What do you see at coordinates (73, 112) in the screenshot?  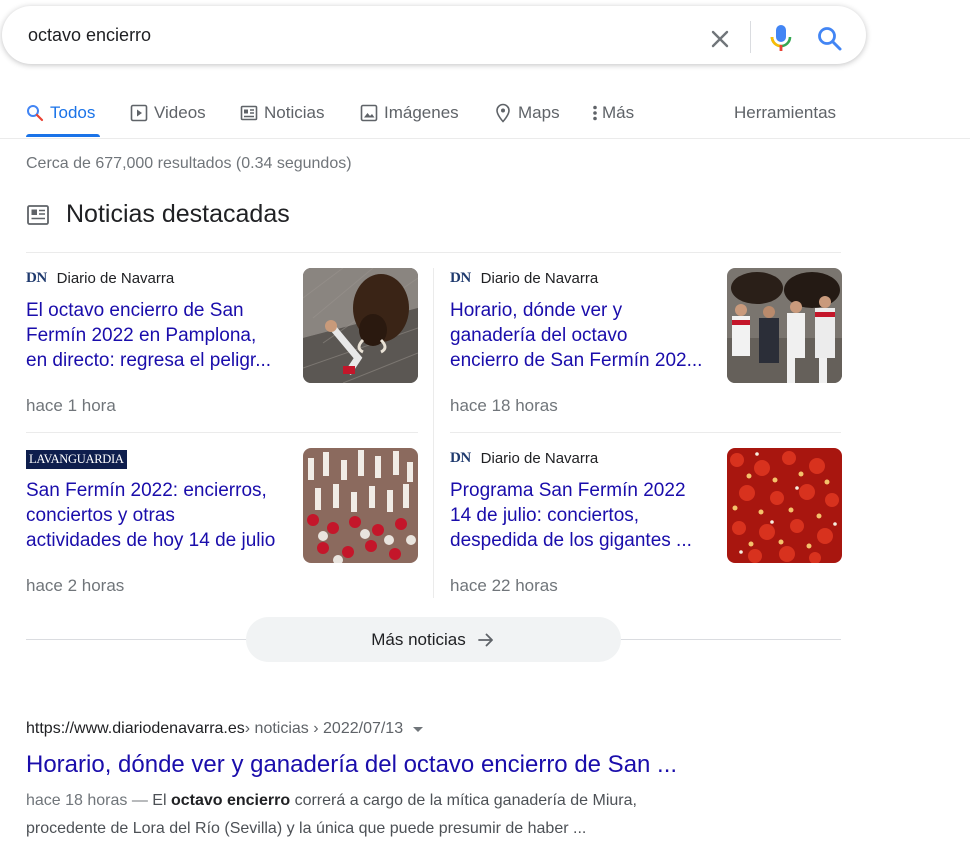 I see `tab-label: Todos` at bounding box center [73, 112].